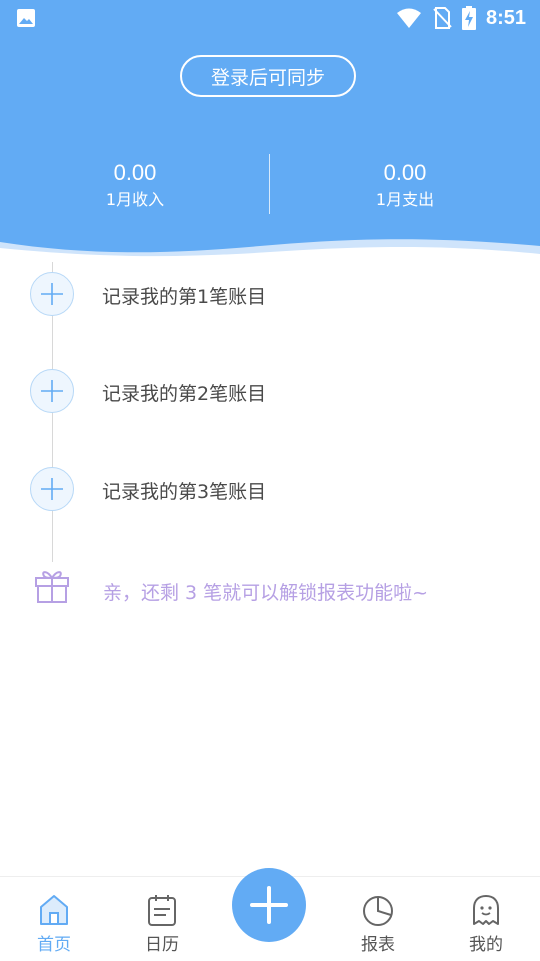  I want to click on income-value: 0.00, so click(135, 172).